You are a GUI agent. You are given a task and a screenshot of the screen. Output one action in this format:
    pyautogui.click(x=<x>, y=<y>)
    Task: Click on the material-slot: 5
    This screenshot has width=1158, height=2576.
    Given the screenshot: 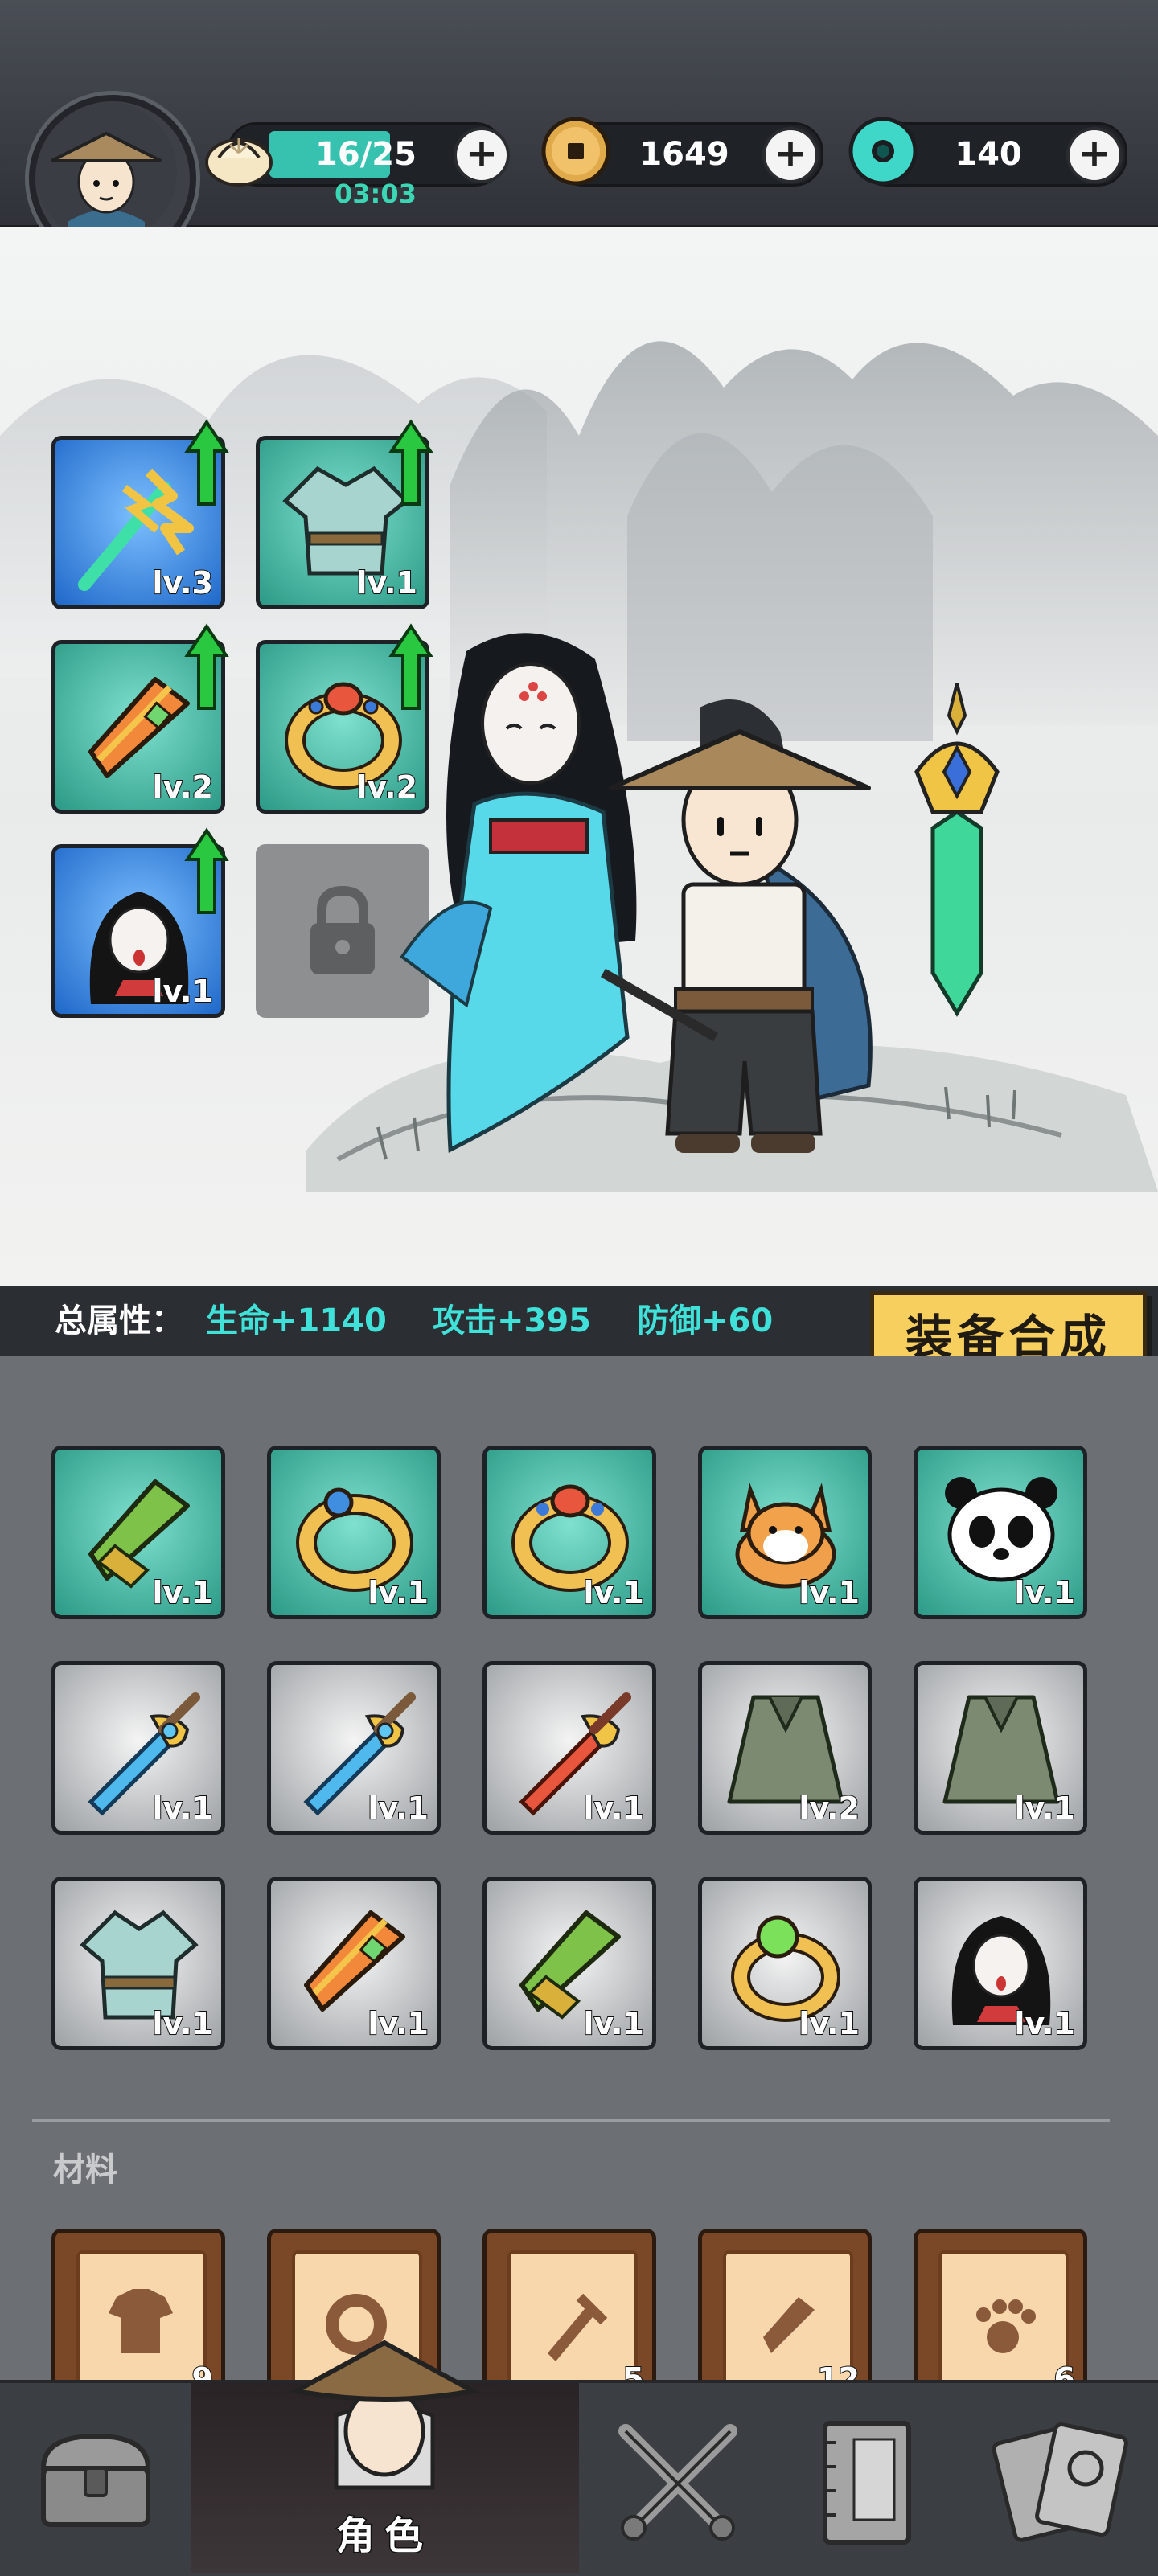 What is the action you would take?
    pyautogui.click(x=569, y=2309)
    